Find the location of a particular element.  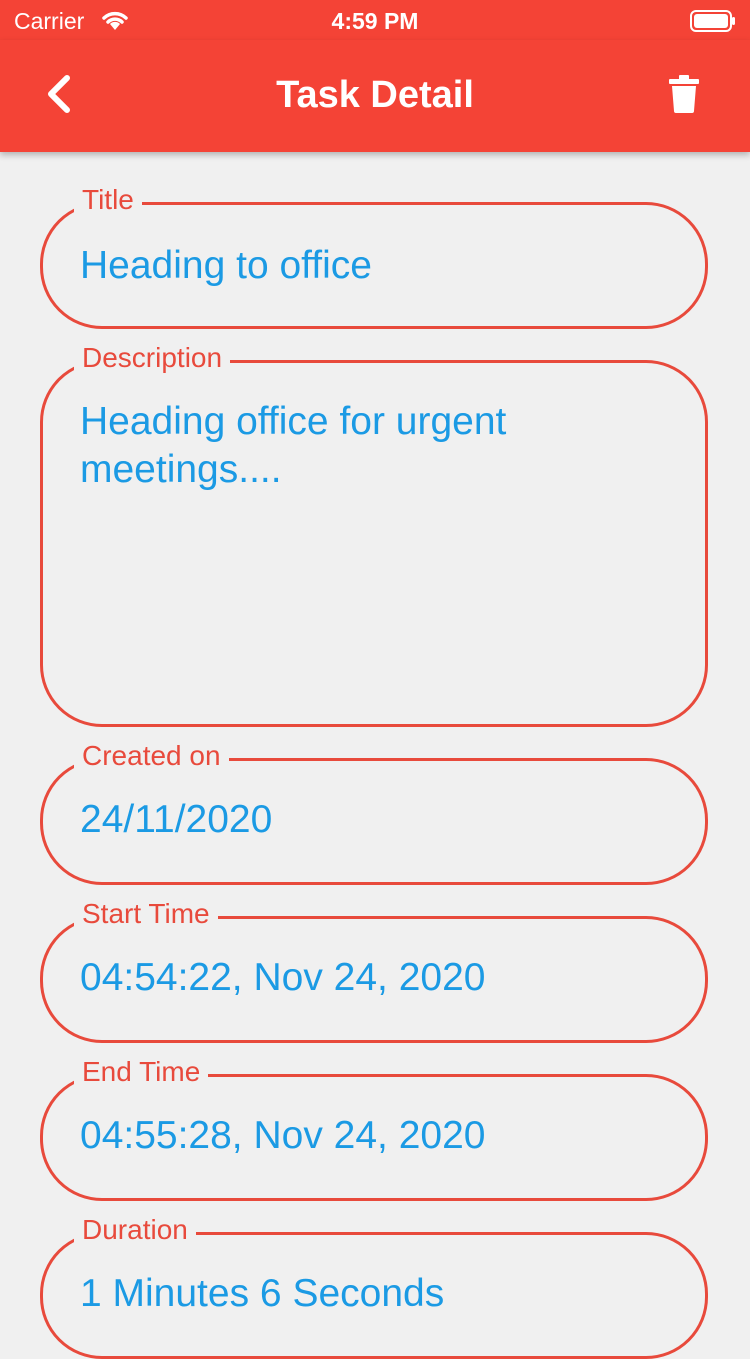

app-bar: Task Detail is located at coordinates (375, 96).